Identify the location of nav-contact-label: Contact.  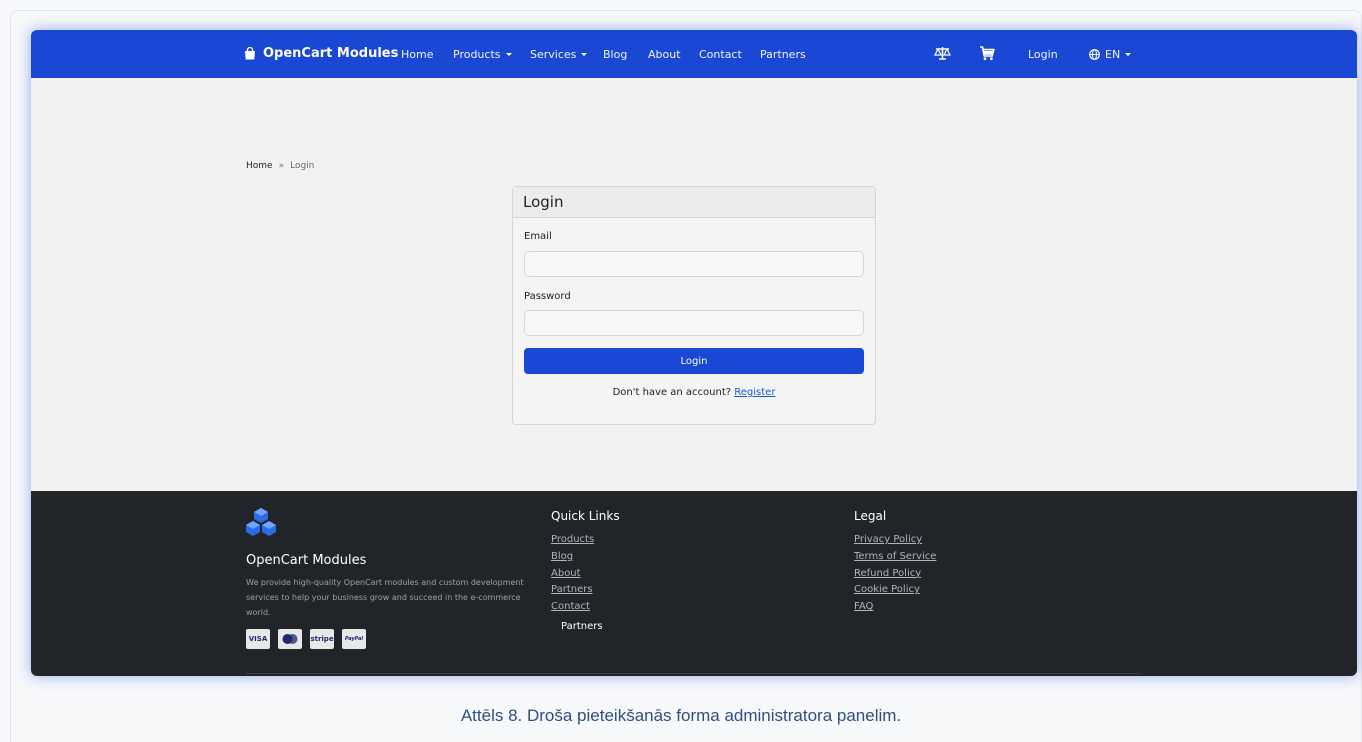
(720, 54).